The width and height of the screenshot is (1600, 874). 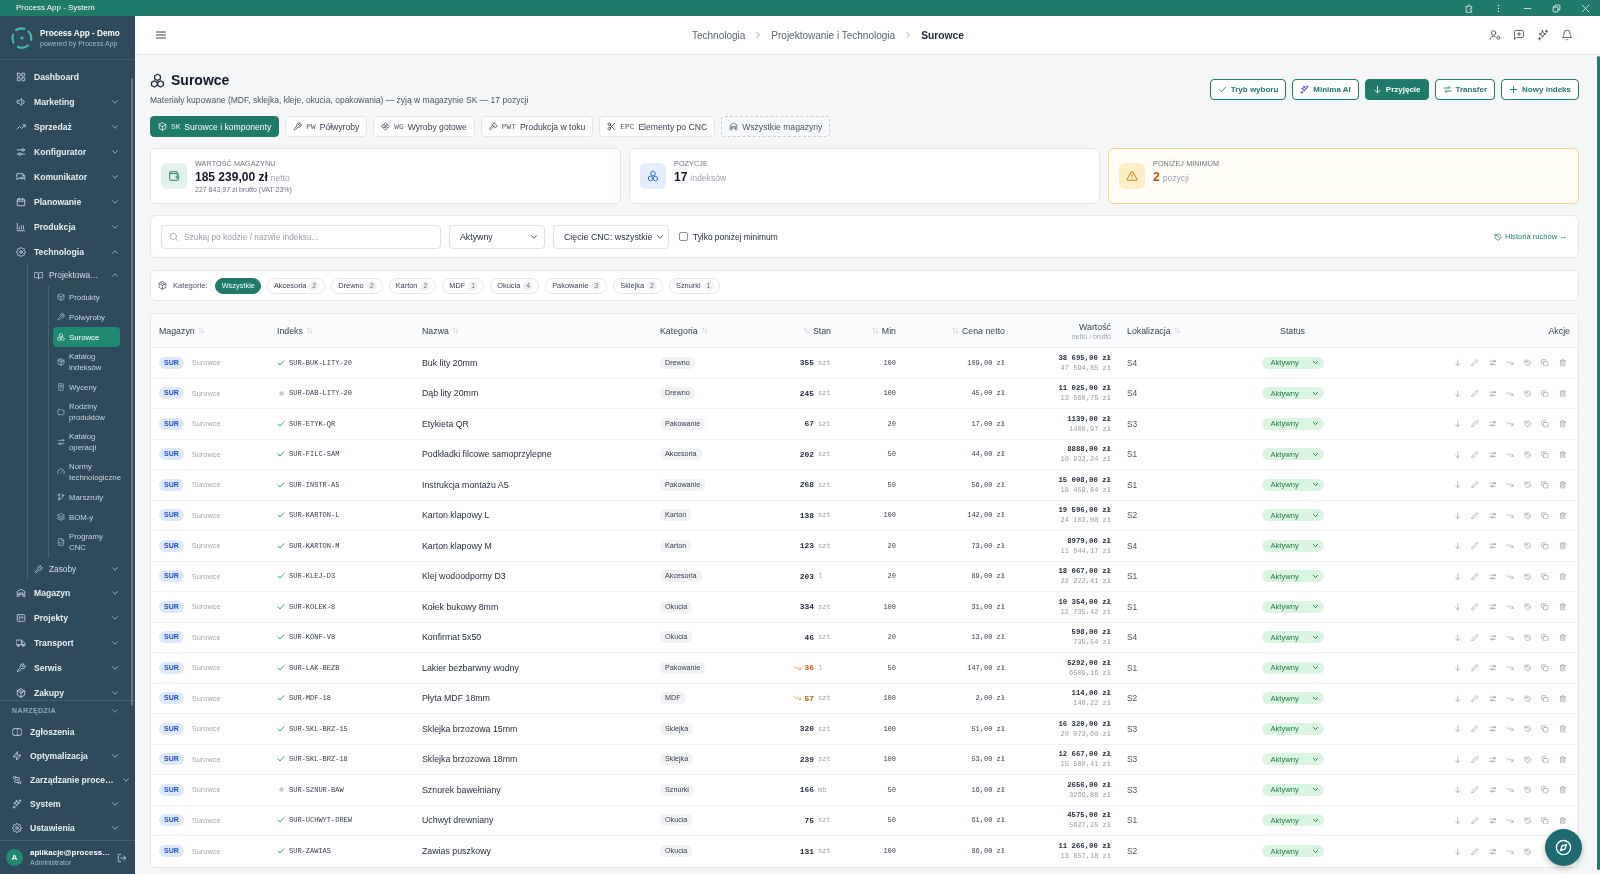 What do you see at coordinates (67, 101) in the screenshot?
I see `sidebar-item: Marketing` at bounding box center [67, 101].